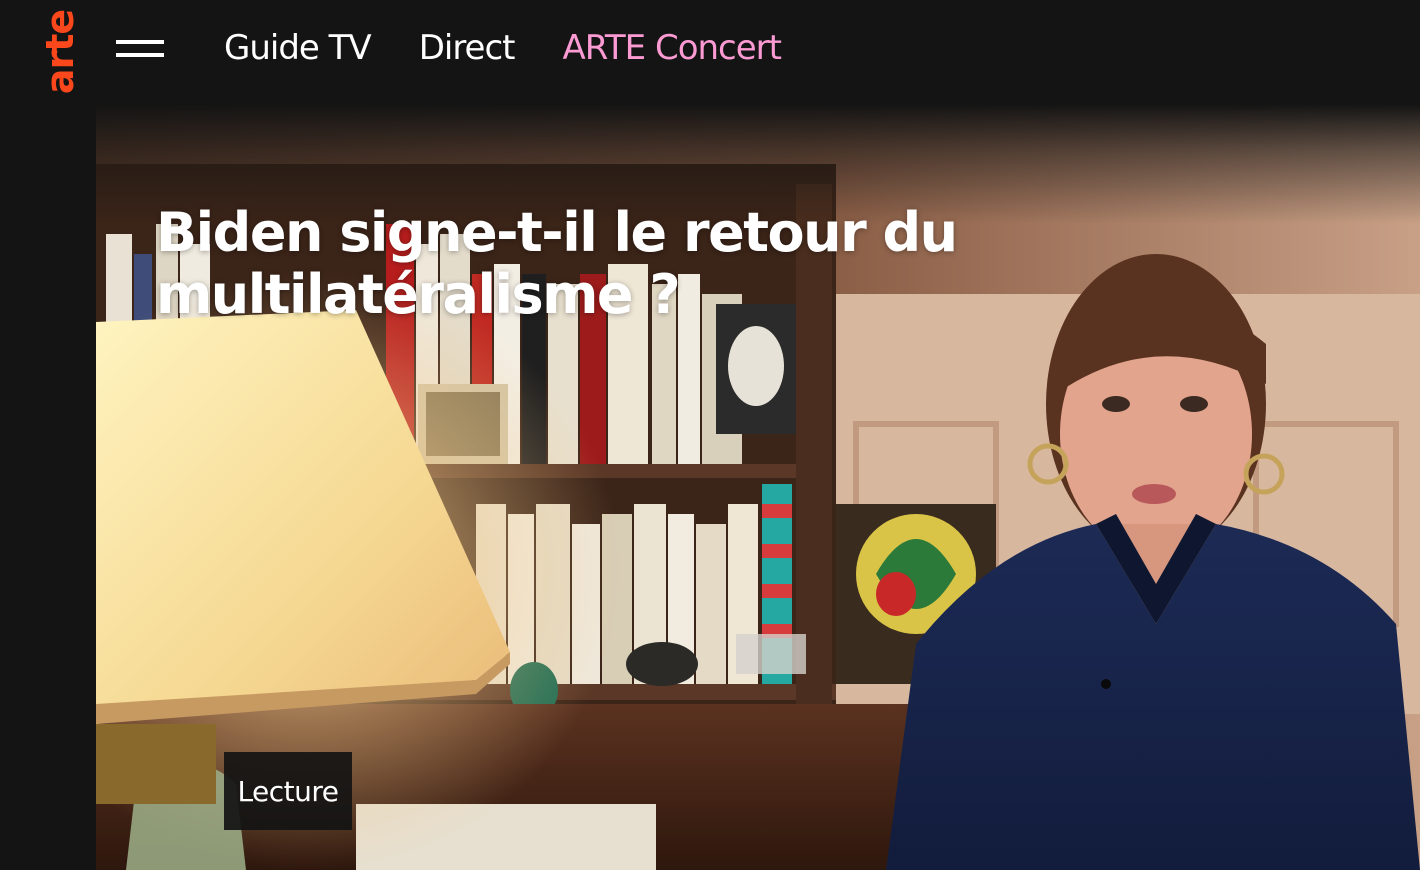 The height and width of the screenshot is (870, 1420). I want to click on menu-bar-bottom, so click(140, 55).